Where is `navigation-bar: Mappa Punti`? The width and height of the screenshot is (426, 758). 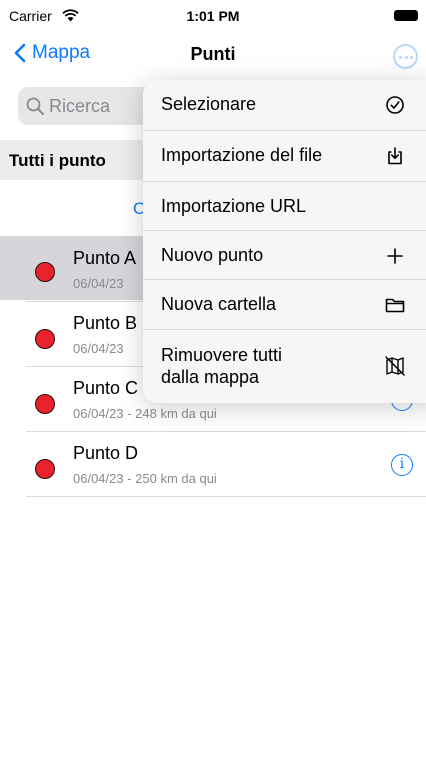 navigation-bar: Mappa Punti is located at coordinates (213, 56).